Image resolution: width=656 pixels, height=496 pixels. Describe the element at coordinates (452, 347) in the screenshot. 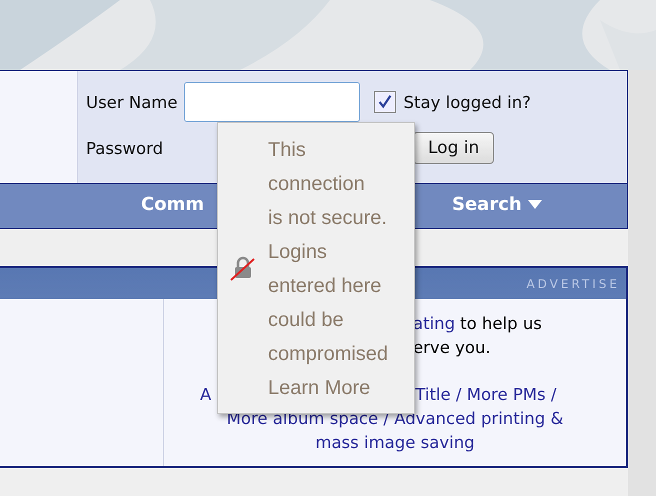

I see `ad-text: erve you.` at that location.